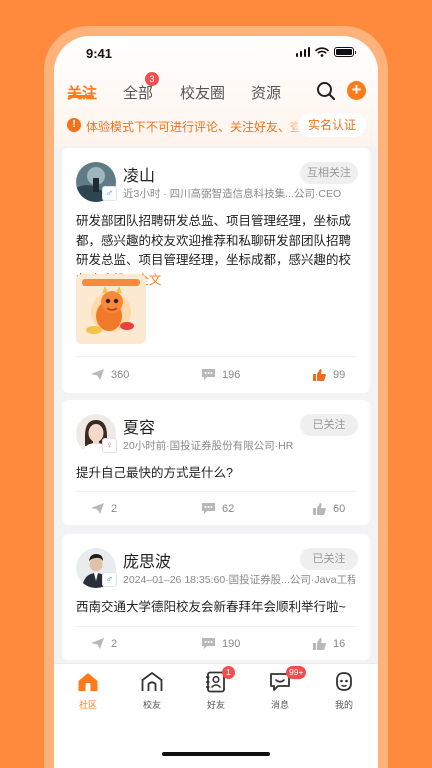 Image resolution: width=432 pixels, height=768 pixels. I want to click on signal-icon, so click(302, 52).